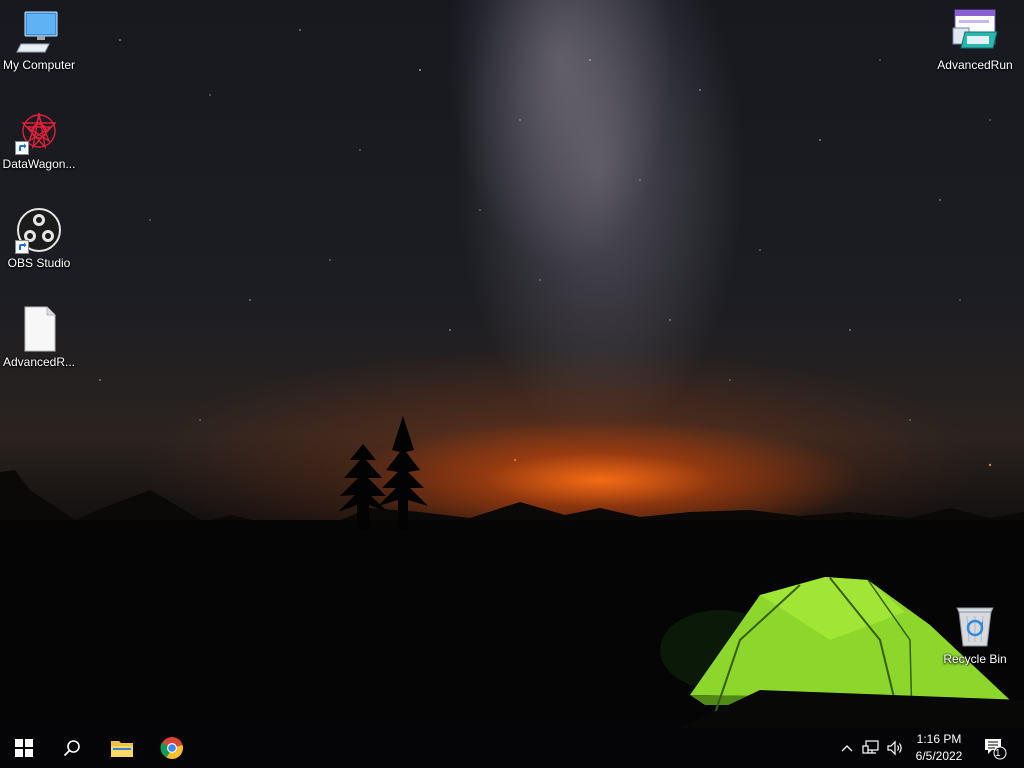 This screenshot has height=768, width=1024. What do you see at coordinates (939, 748) in the screenshot?
I see `taskbar-clock: 1:16 PM 6/5/2022` at bounding box center [939, 748].